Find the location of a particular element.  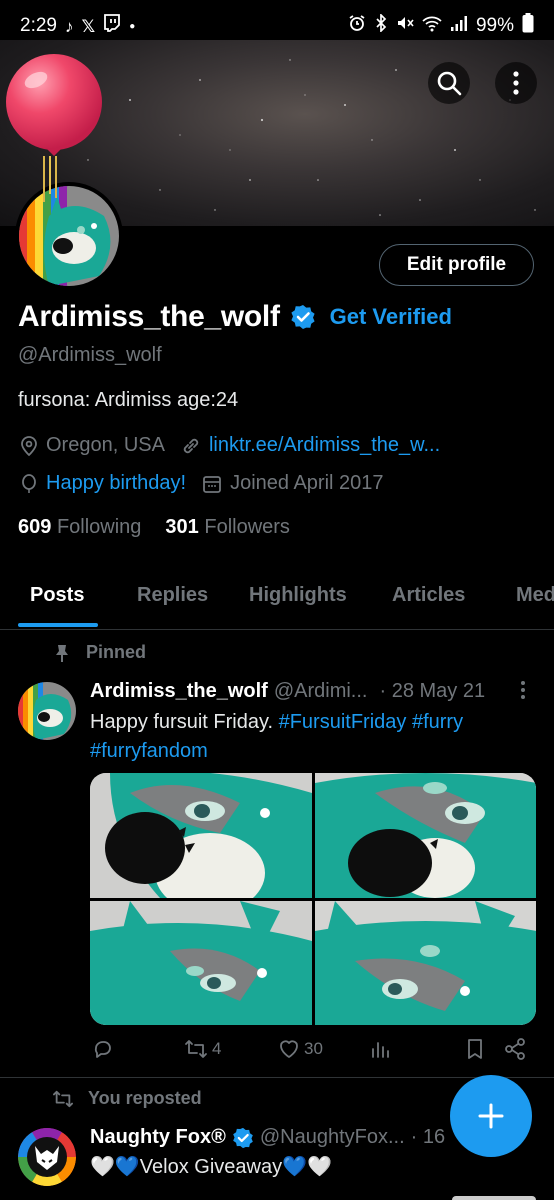

repost-button: 4 is located at coordinates (202, 1049).